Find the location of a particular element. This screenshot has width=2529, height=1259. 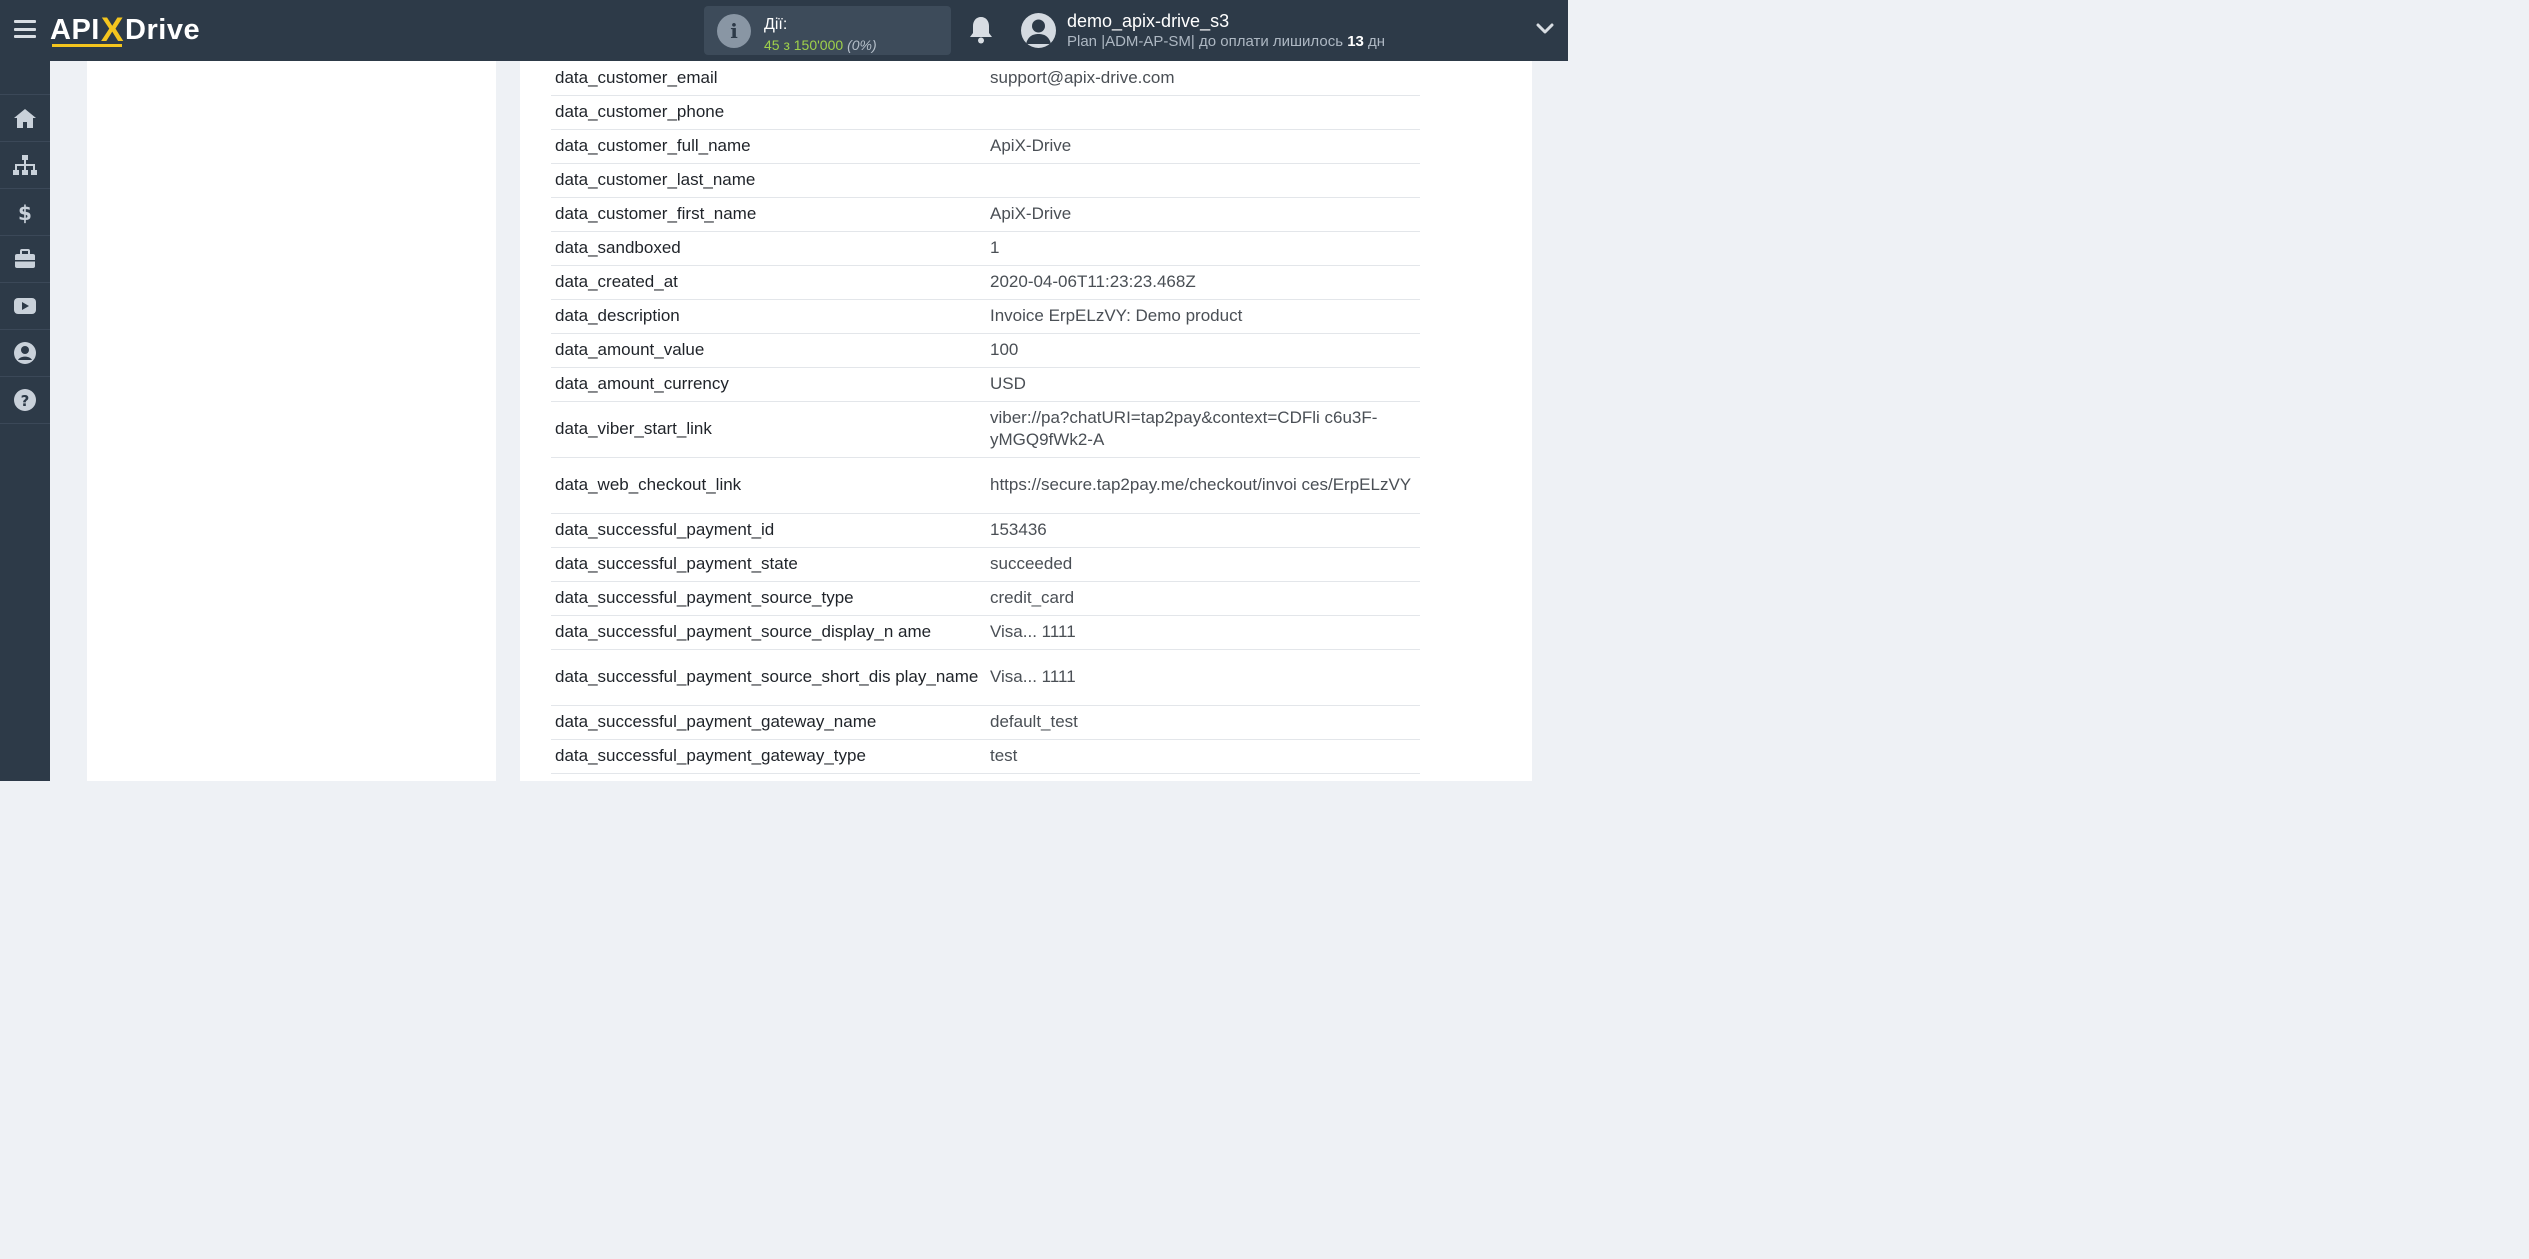

field-name: data_amount_currency is located at coordinates (768, 384).